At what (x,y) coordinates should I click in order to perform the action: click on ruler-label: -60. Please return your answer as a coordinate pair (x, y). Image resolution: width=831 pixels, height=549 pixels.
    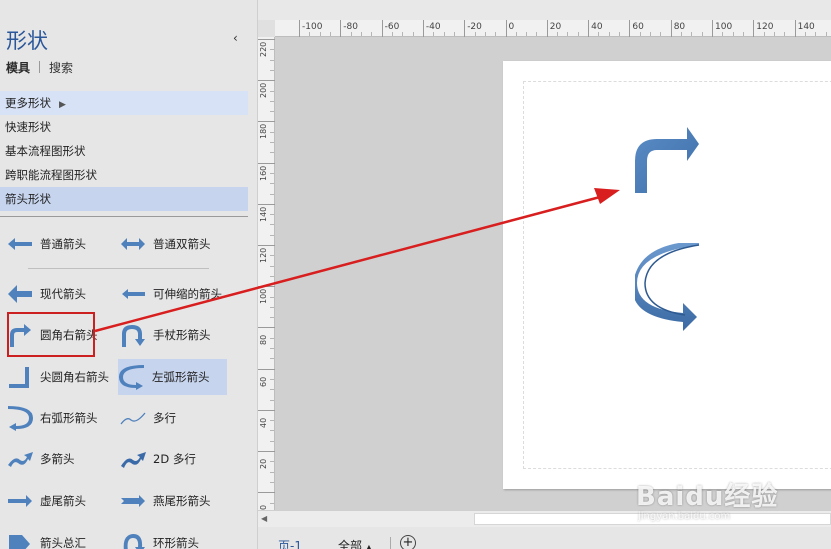
    Looking at the image, I should click on (392, 27).